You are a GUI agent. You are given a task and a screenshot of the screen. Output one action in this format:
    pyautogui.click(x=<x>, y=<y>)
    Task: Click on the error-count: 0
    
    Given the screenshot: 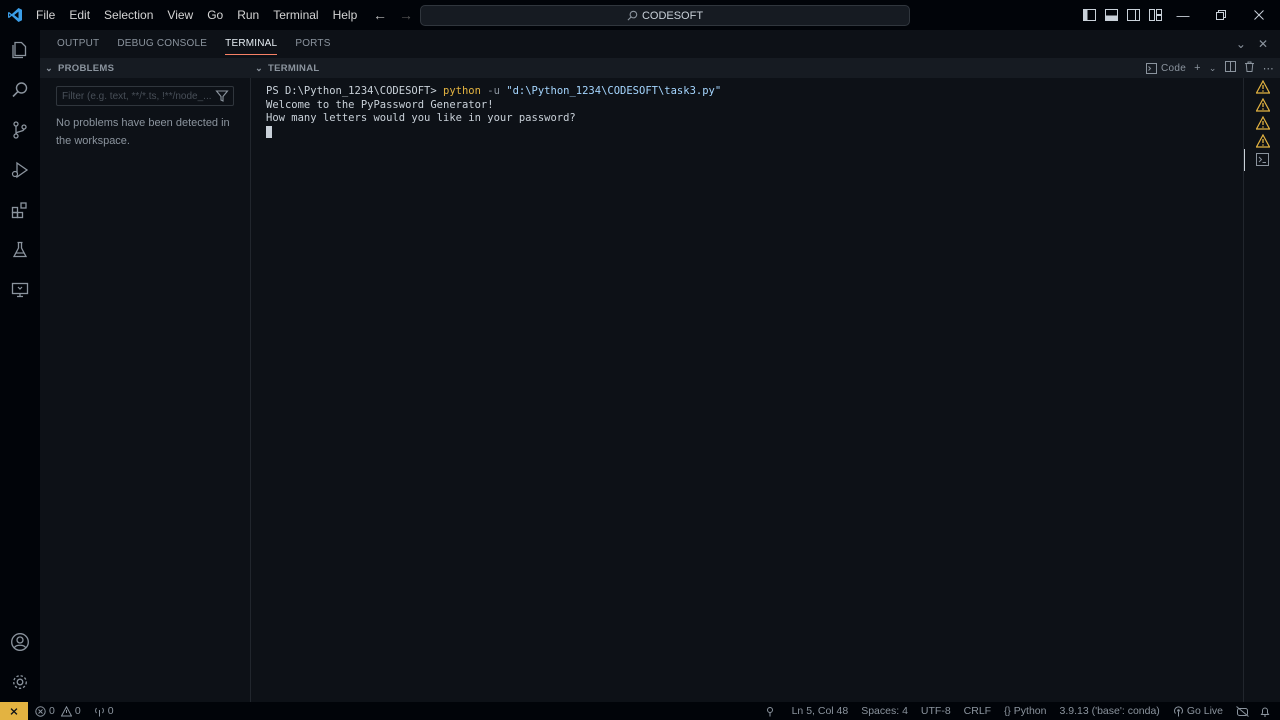 What is the action you would take?
    pyautogui.click(x=52, y=711)
    